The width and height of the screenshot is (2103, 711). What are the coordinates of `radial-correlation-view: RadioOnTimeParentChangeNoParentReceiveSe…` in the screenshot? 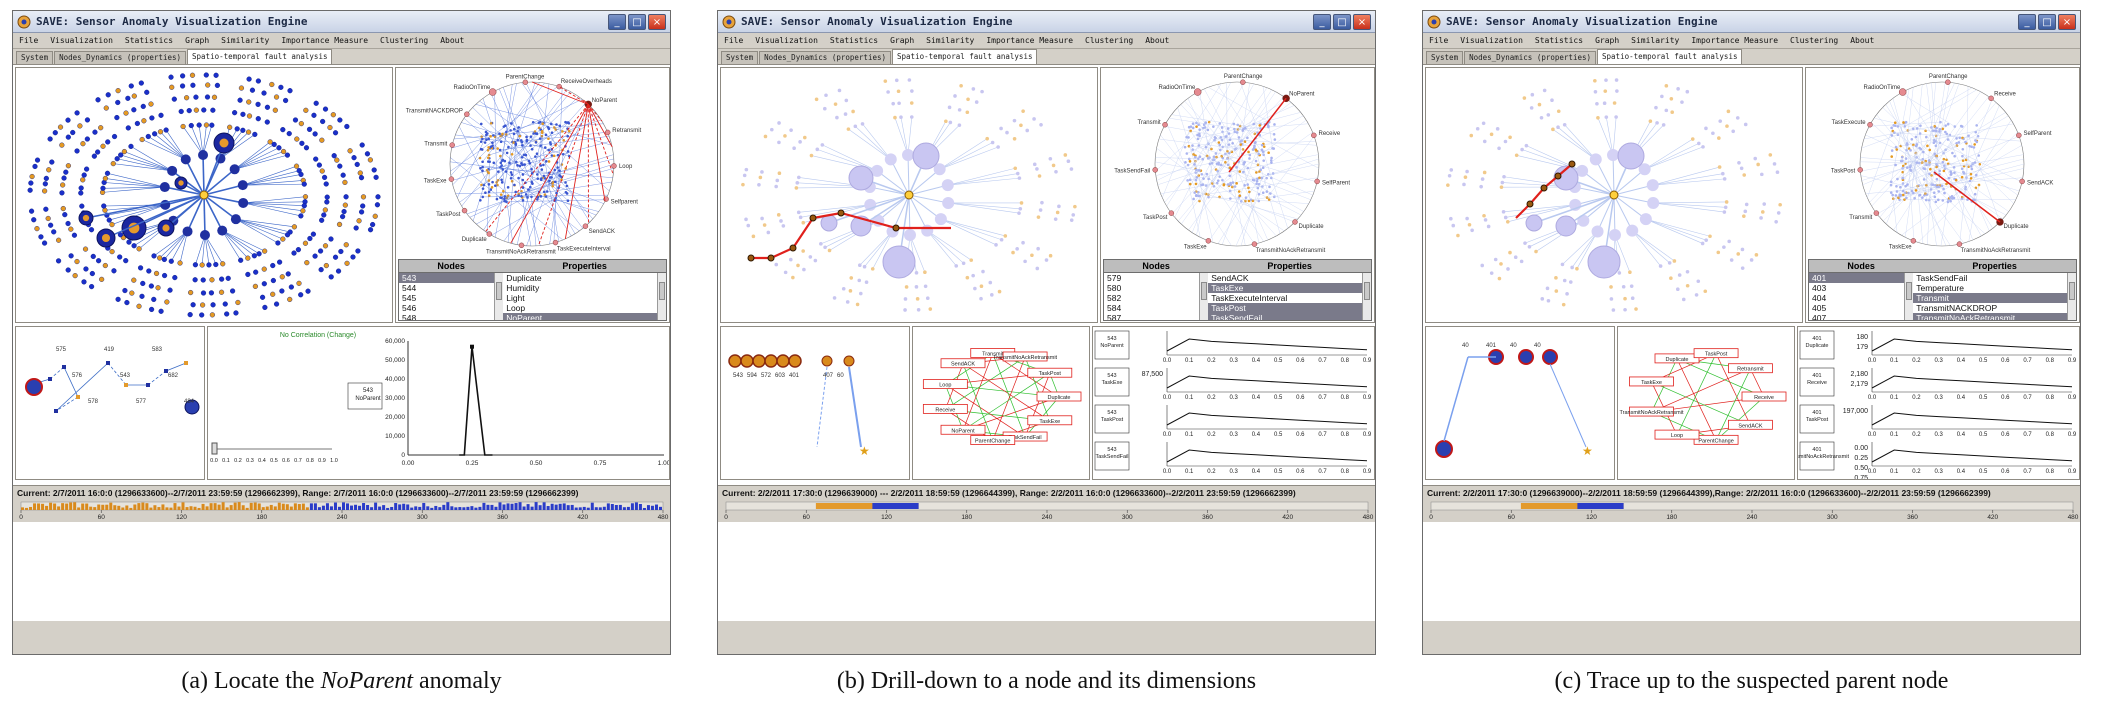 It's located at (1237, 163).